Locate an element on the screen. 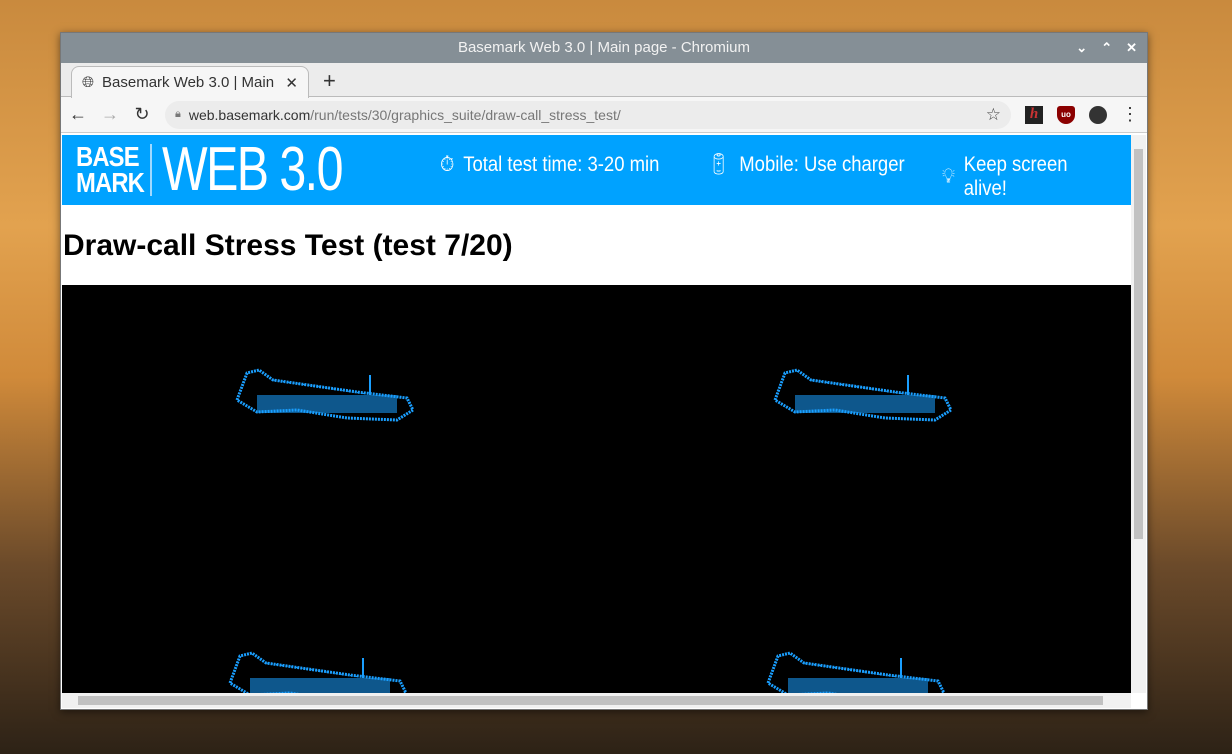 Image resolution: width=1232 pixels, height=754 pixels. url-host: web.basemark.com is located at coordinates (249, 114).